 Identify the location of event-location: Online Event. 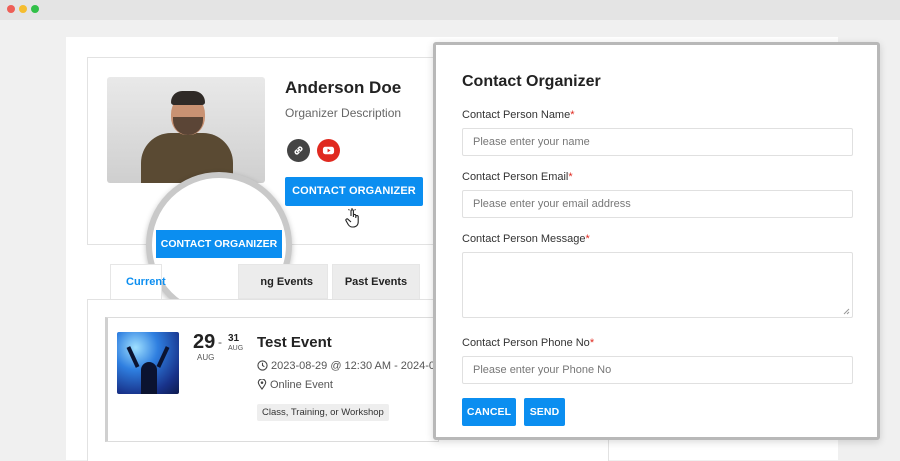
(295, 384).